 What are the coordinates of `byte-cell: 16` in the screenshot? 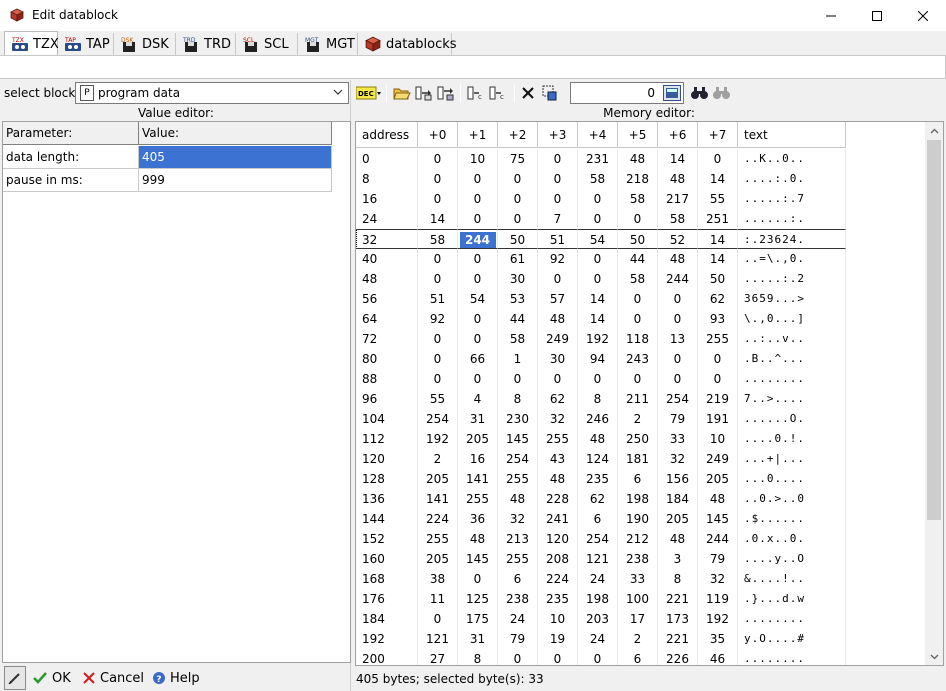 It's located at (478, 459).